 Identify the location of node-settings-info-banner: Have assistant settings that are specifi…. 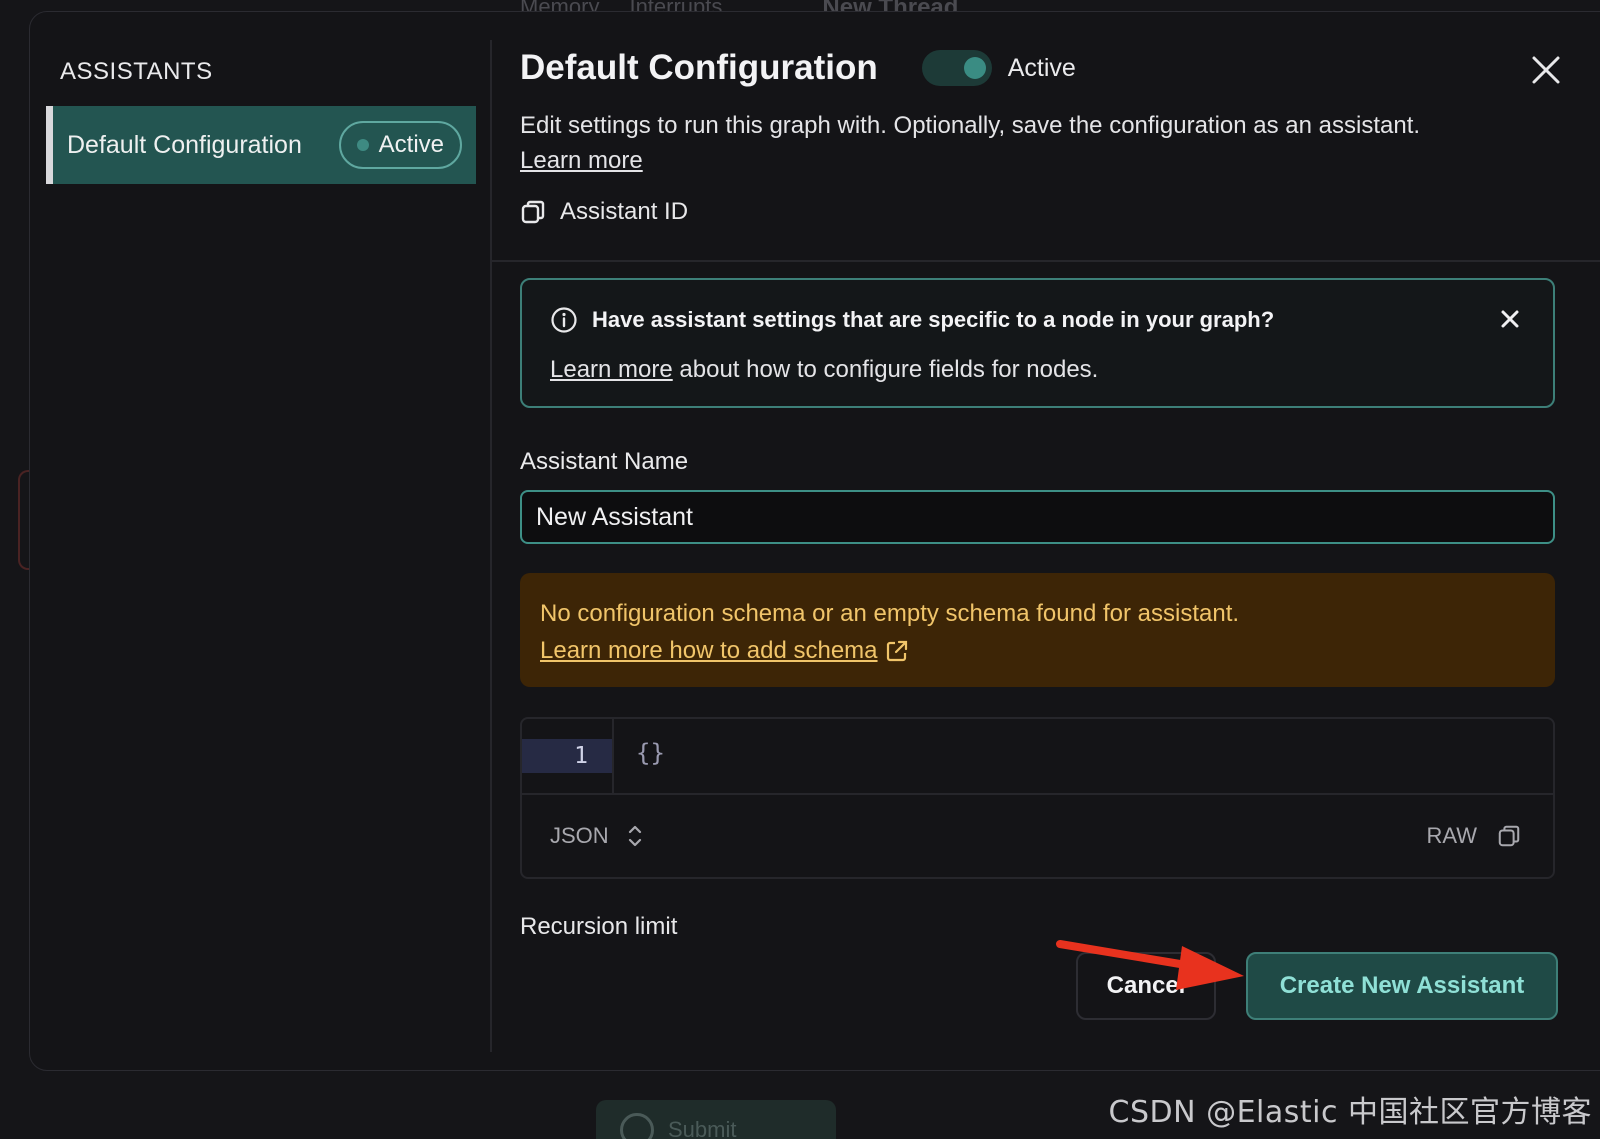
(1037, 343).